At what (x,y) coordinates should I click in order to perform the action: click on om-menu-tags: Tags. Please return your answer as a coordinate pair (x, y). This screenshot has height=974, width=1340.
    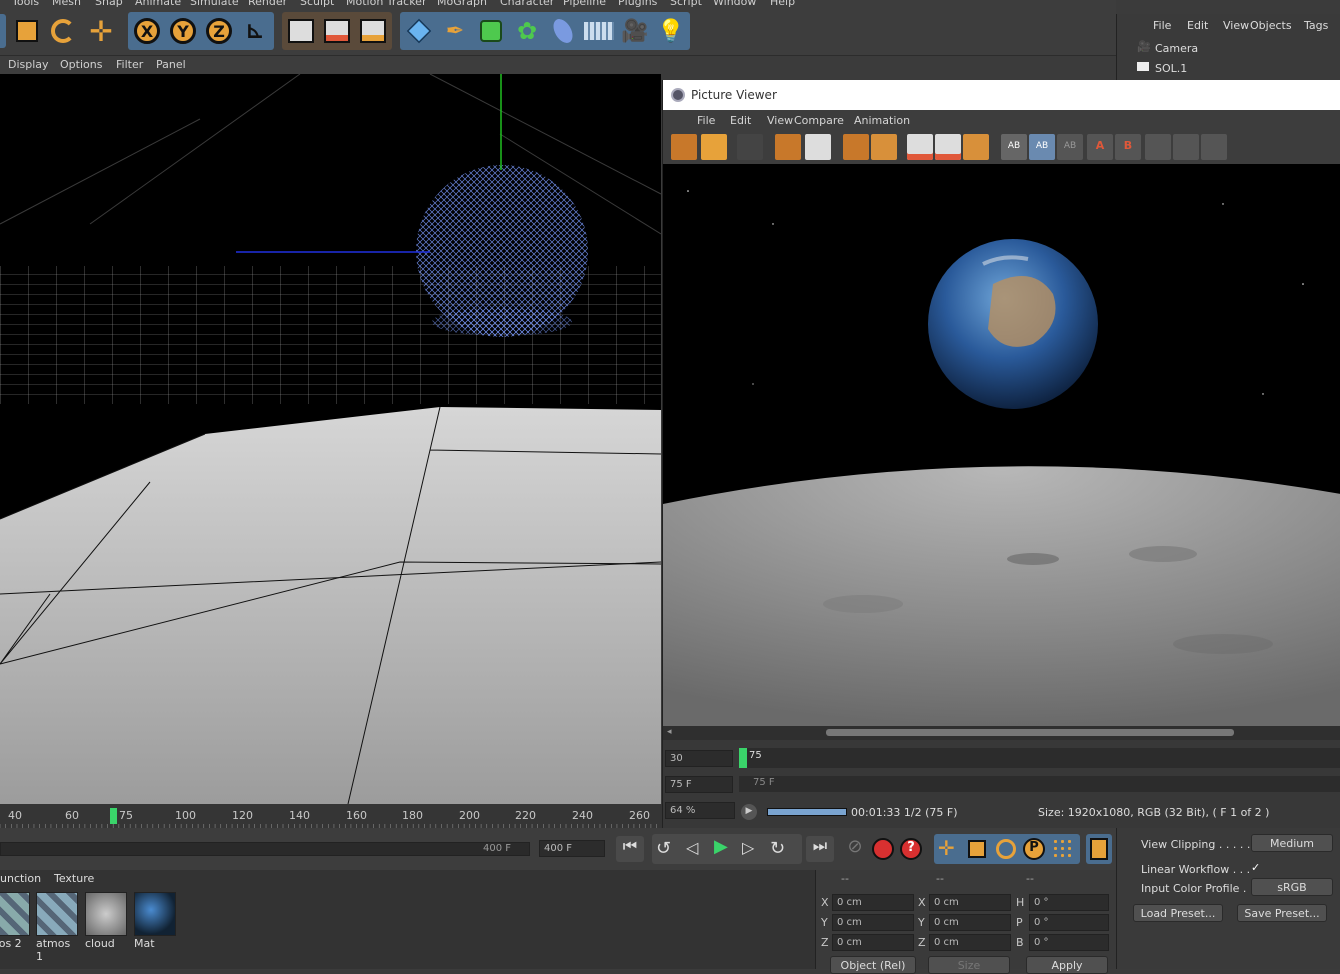
    Looking at the image, I should click on (1316, 25).